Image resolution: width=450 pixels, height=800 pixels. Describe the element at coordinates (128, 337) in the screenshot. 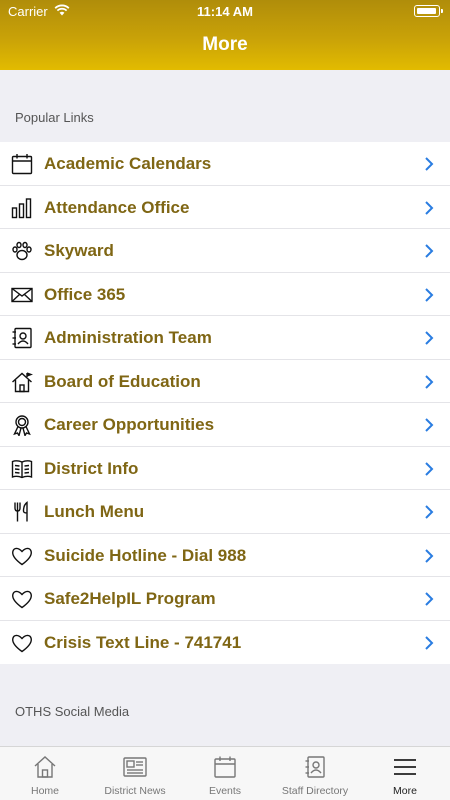

I see `link-label: Administration Team` at that location.